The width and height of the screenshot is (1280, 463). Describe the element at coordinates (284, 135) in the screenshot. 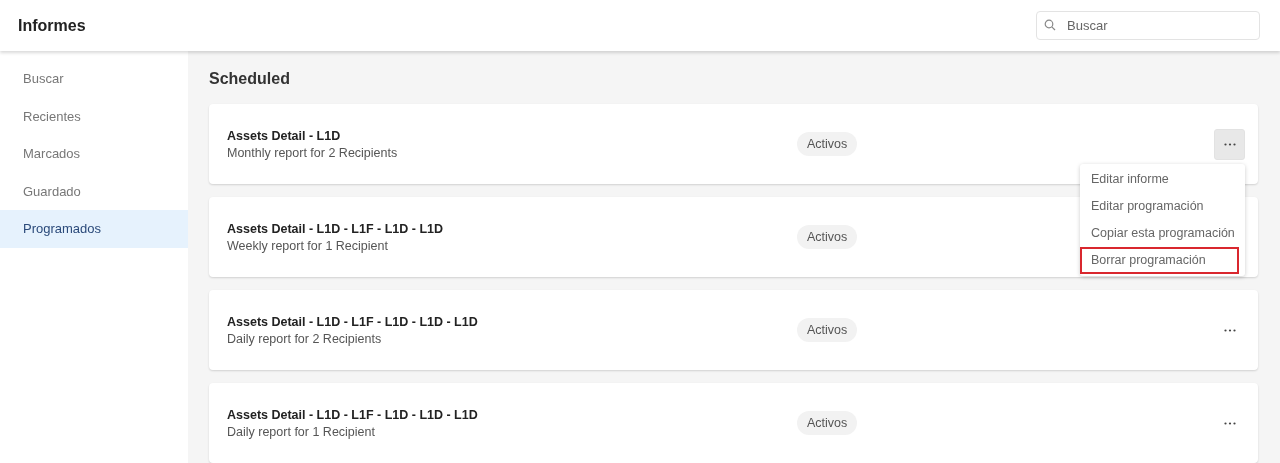

I see `report-title: Assets Detail - L1D` at that location.